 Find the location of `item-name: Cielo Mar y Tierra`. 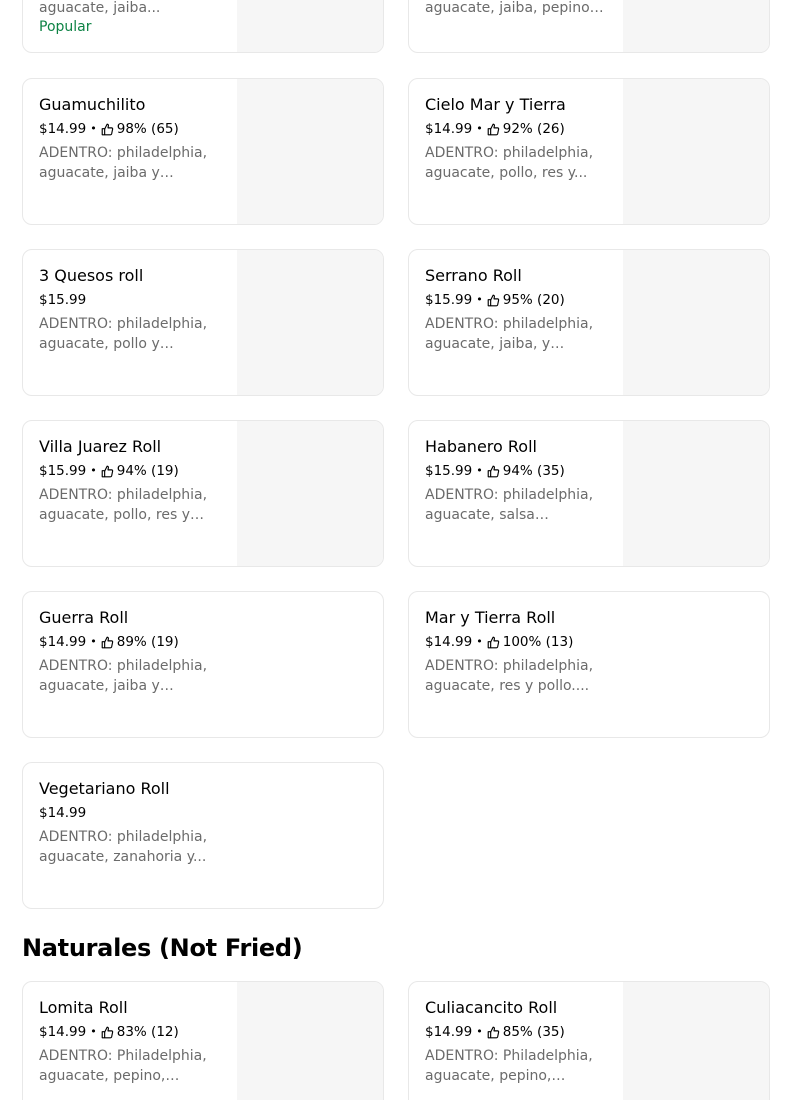

item-name: Cielo Mar y Tierra is located at coordinates (495, 104).